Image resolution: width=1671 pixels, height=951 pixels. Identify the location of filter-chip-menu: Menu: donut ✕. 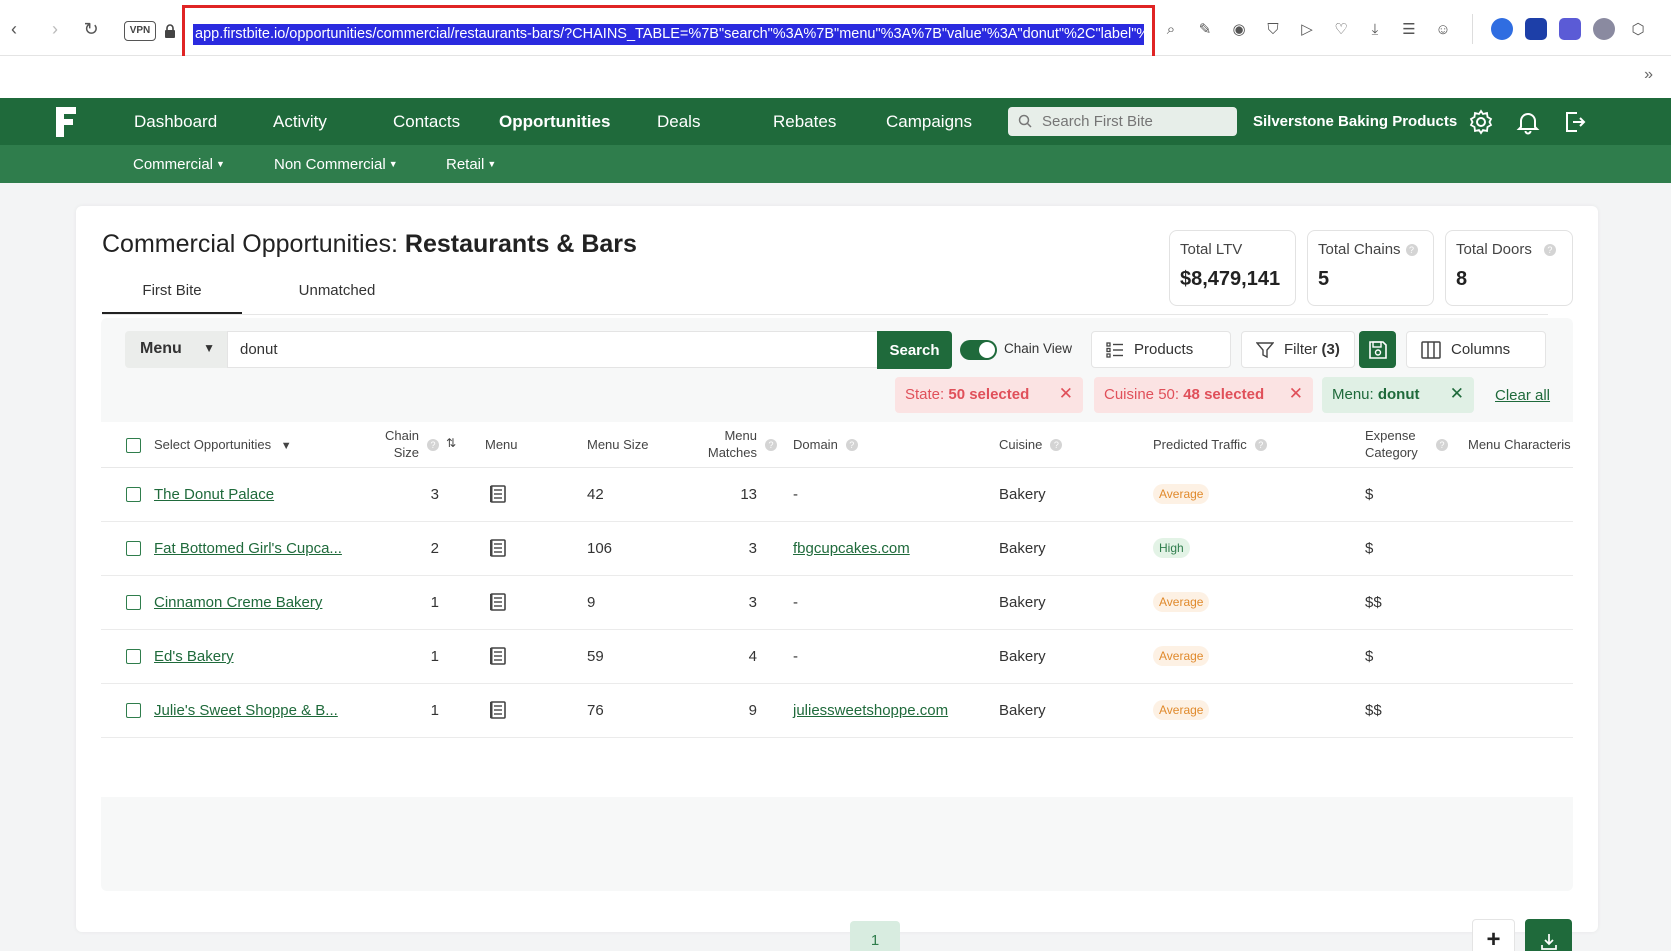
(1398, 395).